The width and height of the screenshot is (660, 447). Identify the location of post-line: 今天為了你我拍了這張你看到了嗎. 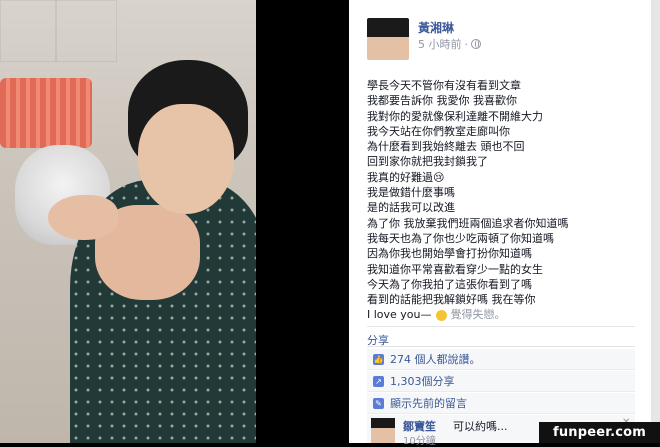
(449, 284).